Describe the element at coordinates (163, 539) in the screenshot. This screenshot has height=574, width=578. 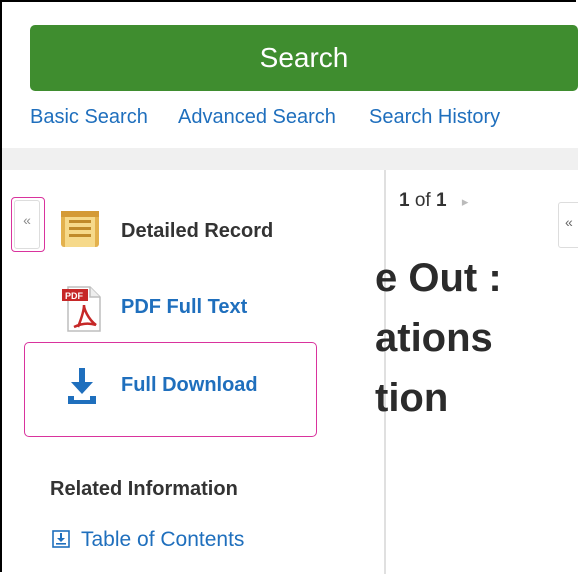
I see `table-of-contents-label: Table of Contents` at that location.